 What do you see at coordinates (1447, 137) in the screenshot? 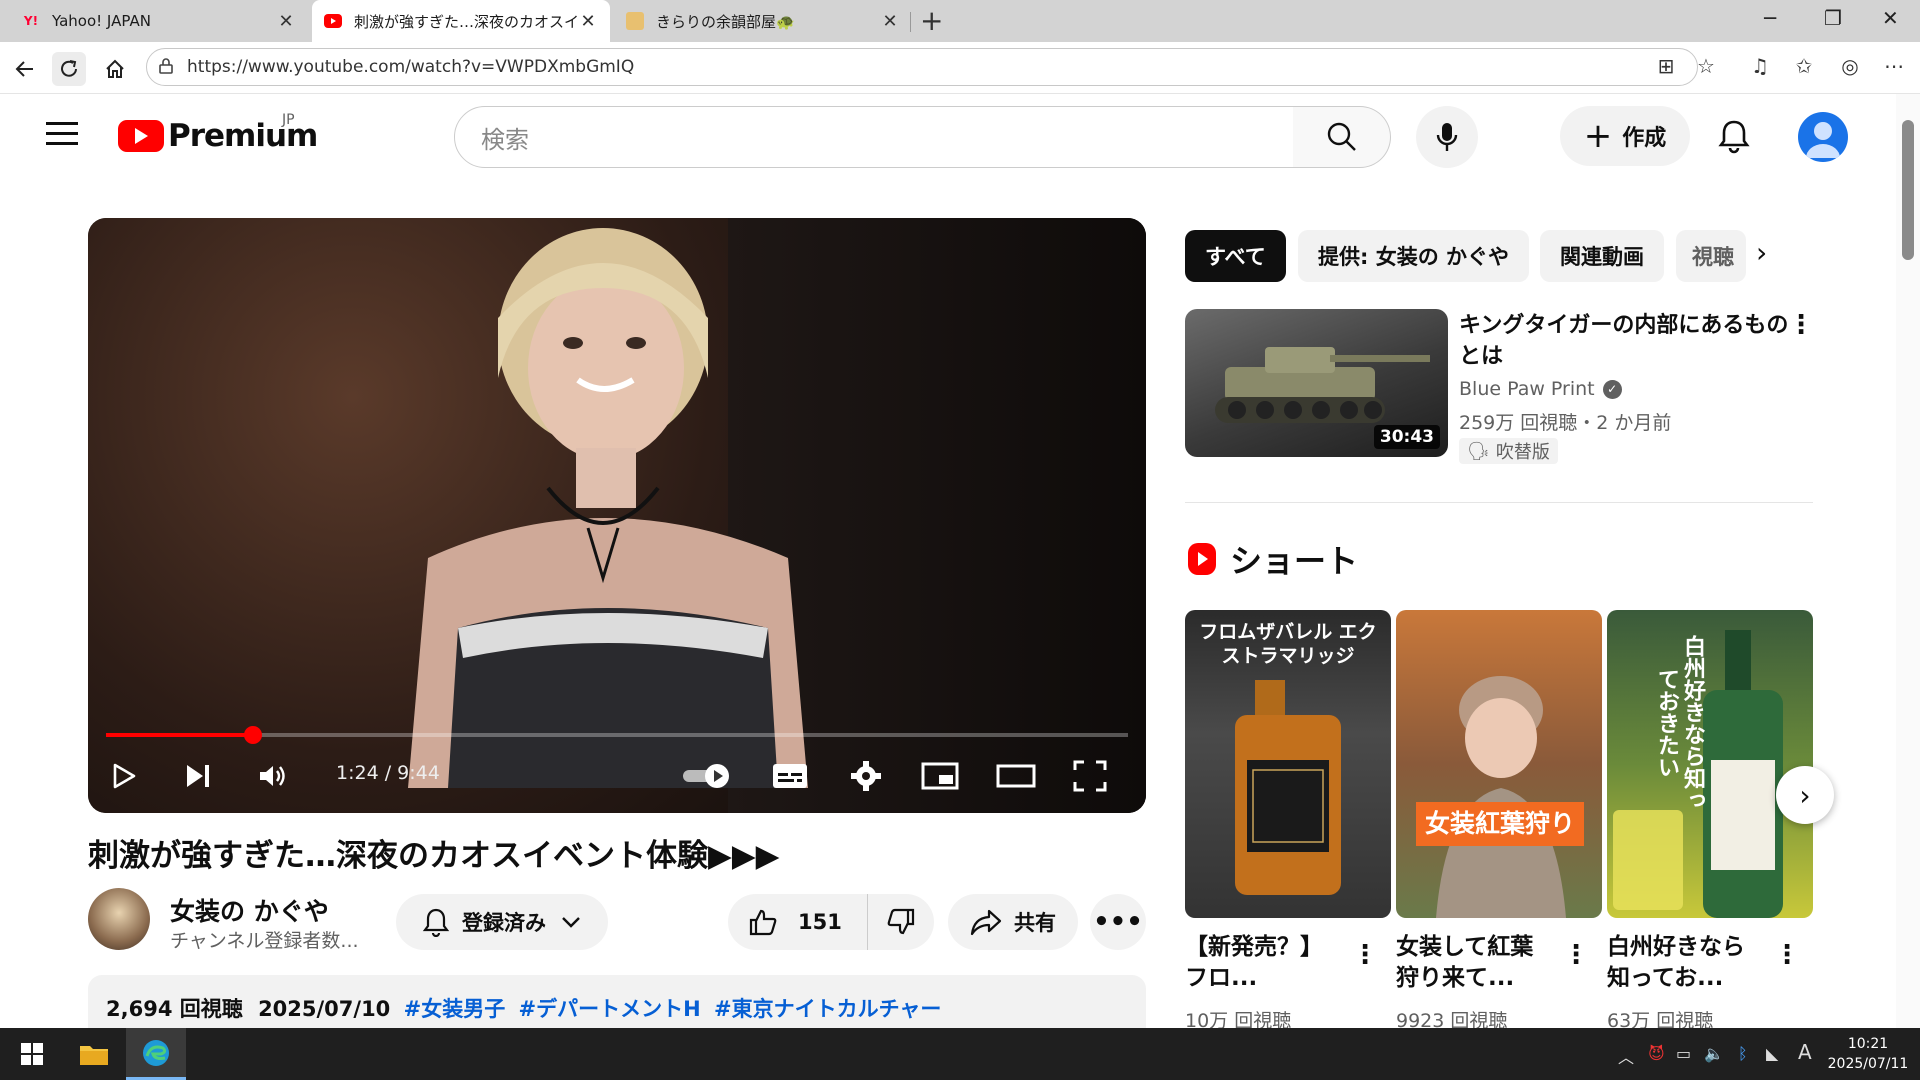
I see `voice-search-button` at bounding box center [1447, 137].